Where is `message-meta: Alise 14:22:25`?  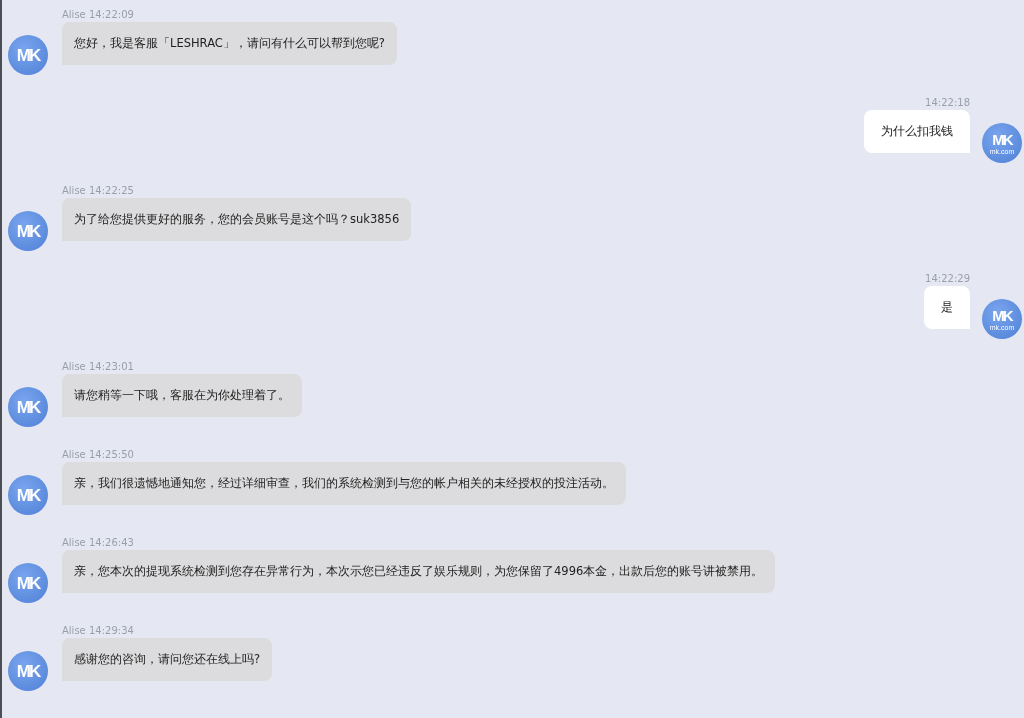 message-meta: Alise 14:22:25 is located at coordinates (98, 191).